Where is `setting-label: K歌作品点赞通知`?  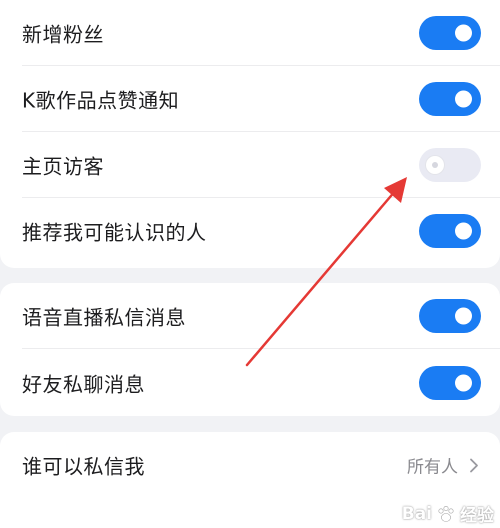 setting-label: K歌作品点赞通知 is located at coordinates (101, 100).